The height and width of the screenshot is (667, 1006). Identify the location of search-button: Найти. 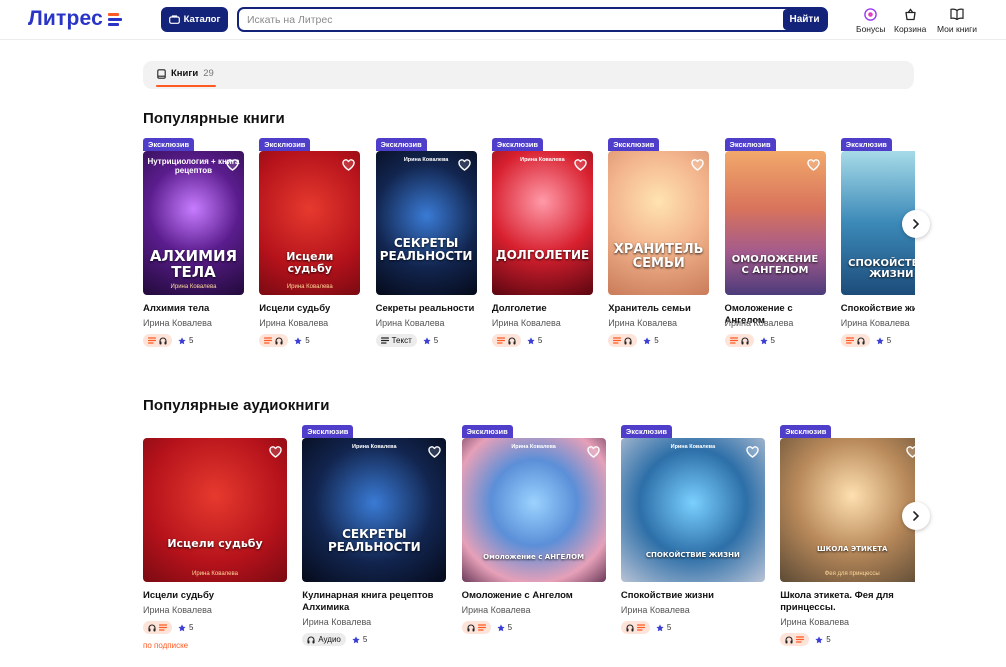
(804, 19).